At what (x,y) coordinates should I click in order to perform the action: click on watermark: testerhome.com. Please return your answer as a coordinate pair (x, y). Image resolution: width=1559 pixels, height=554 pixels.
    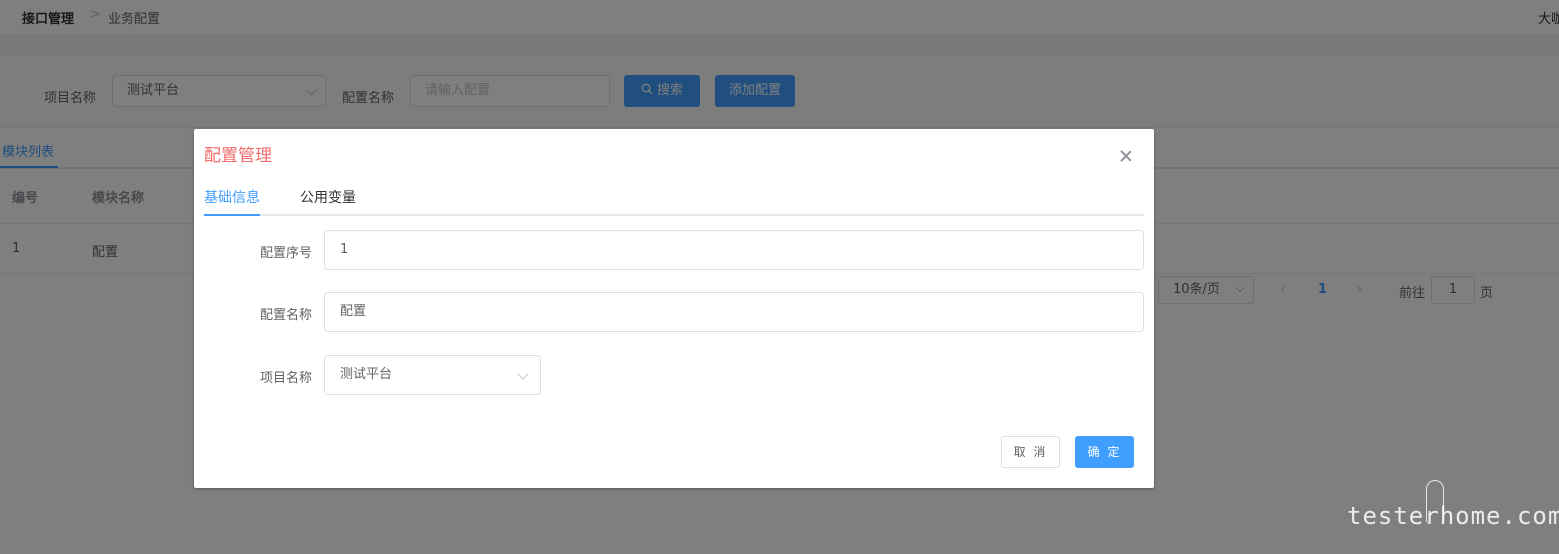
    Looking at the image, I should click on (1453, 516).